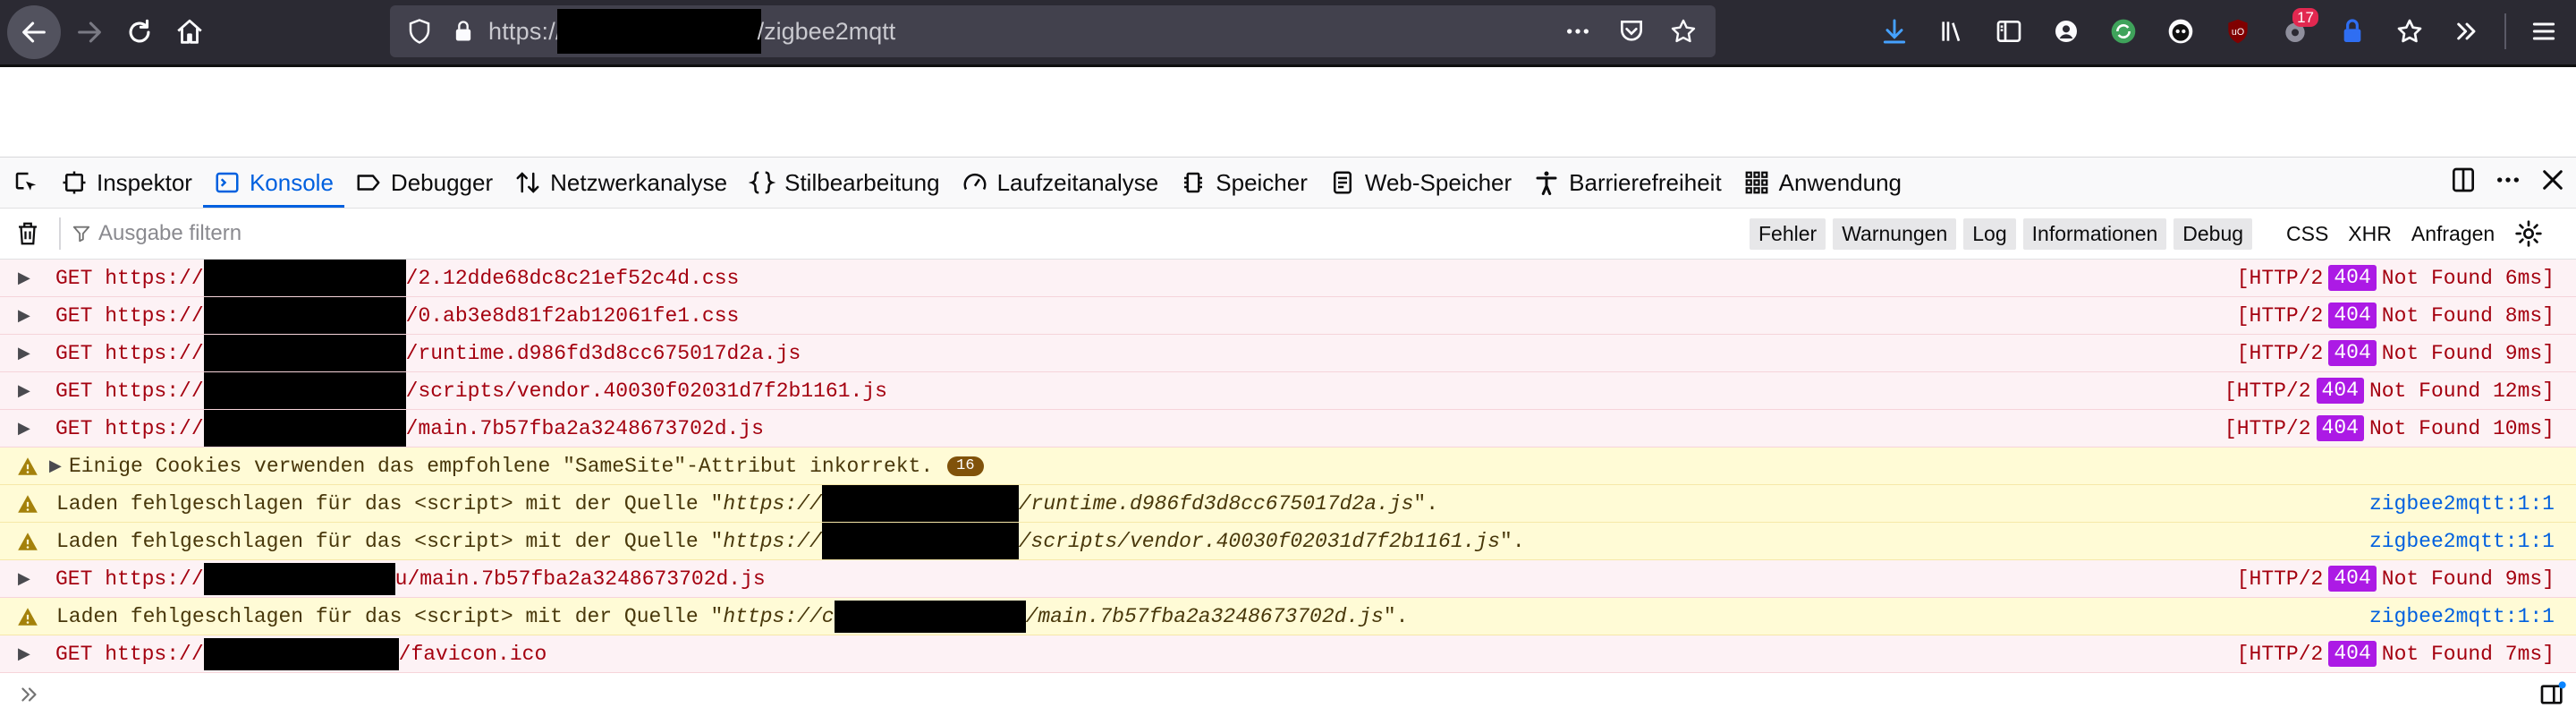  I want to click on back-button, so click(34, 32).